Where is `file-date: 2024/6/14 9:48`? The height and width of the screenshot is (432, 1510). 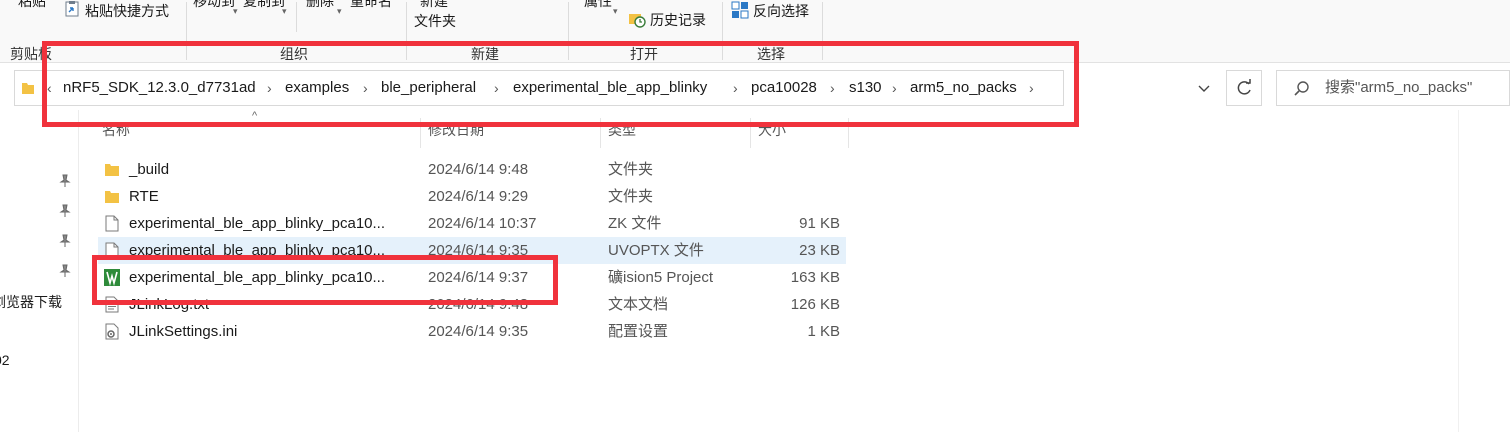 file-date: 2024/6/14 9:48 is located at coordinates (478, 169).